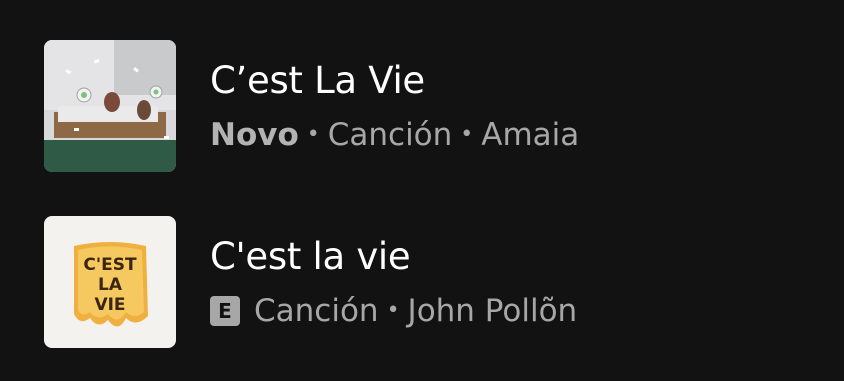 This screenshot has width=844, height=381. I want to click on album-art-cest-la-vie-lettering: C'EST LA VIE, so click(110, 282).